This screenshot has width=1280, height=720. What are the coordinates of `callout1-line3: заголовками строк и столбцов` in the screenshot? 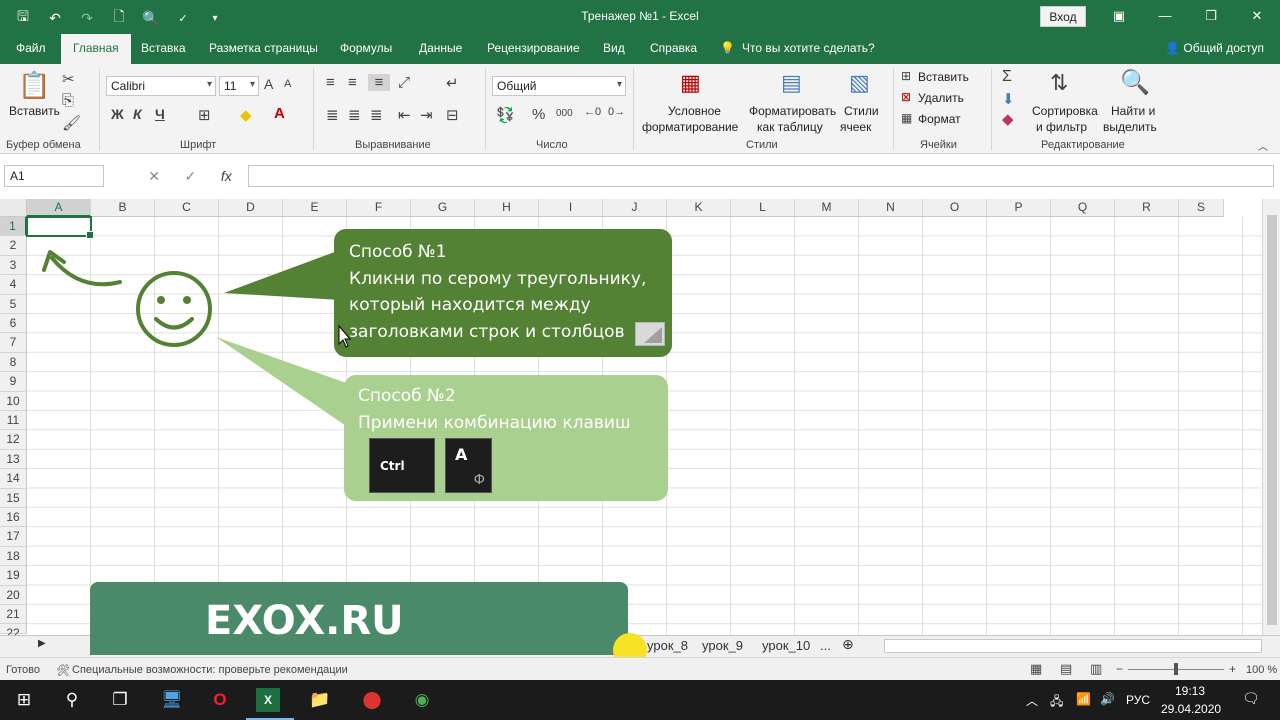 It's located at (487, 331).